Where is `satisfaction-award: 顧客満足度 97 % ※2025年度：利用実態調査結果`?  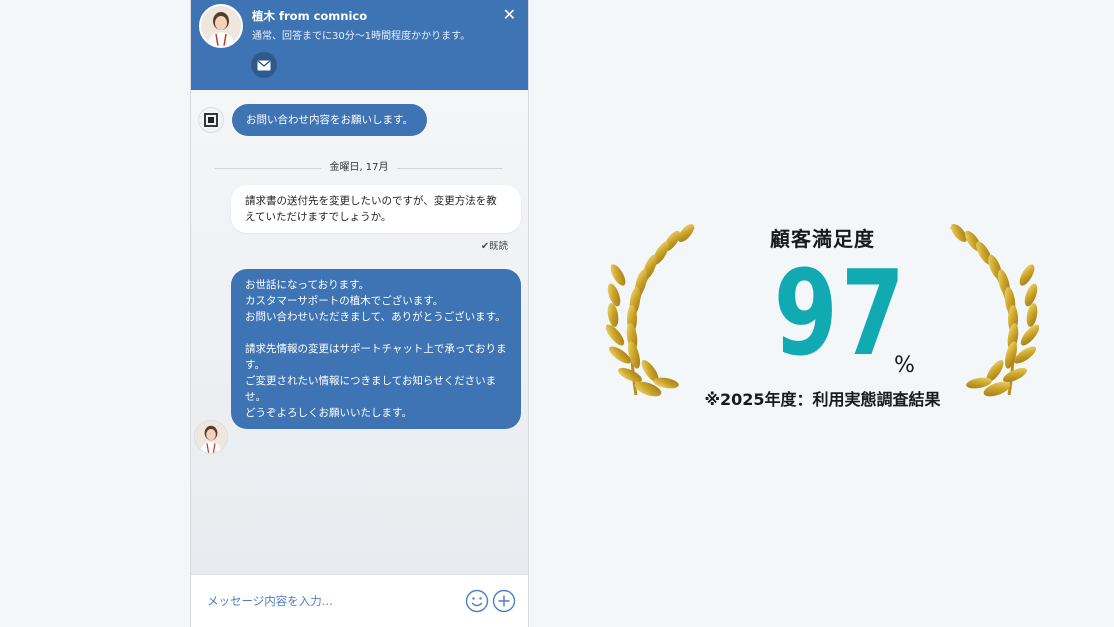 satisfaction-award: 顧客満足度 97 % ※2025年度：利用実態調査結果 is located at coordinates (822, 315).